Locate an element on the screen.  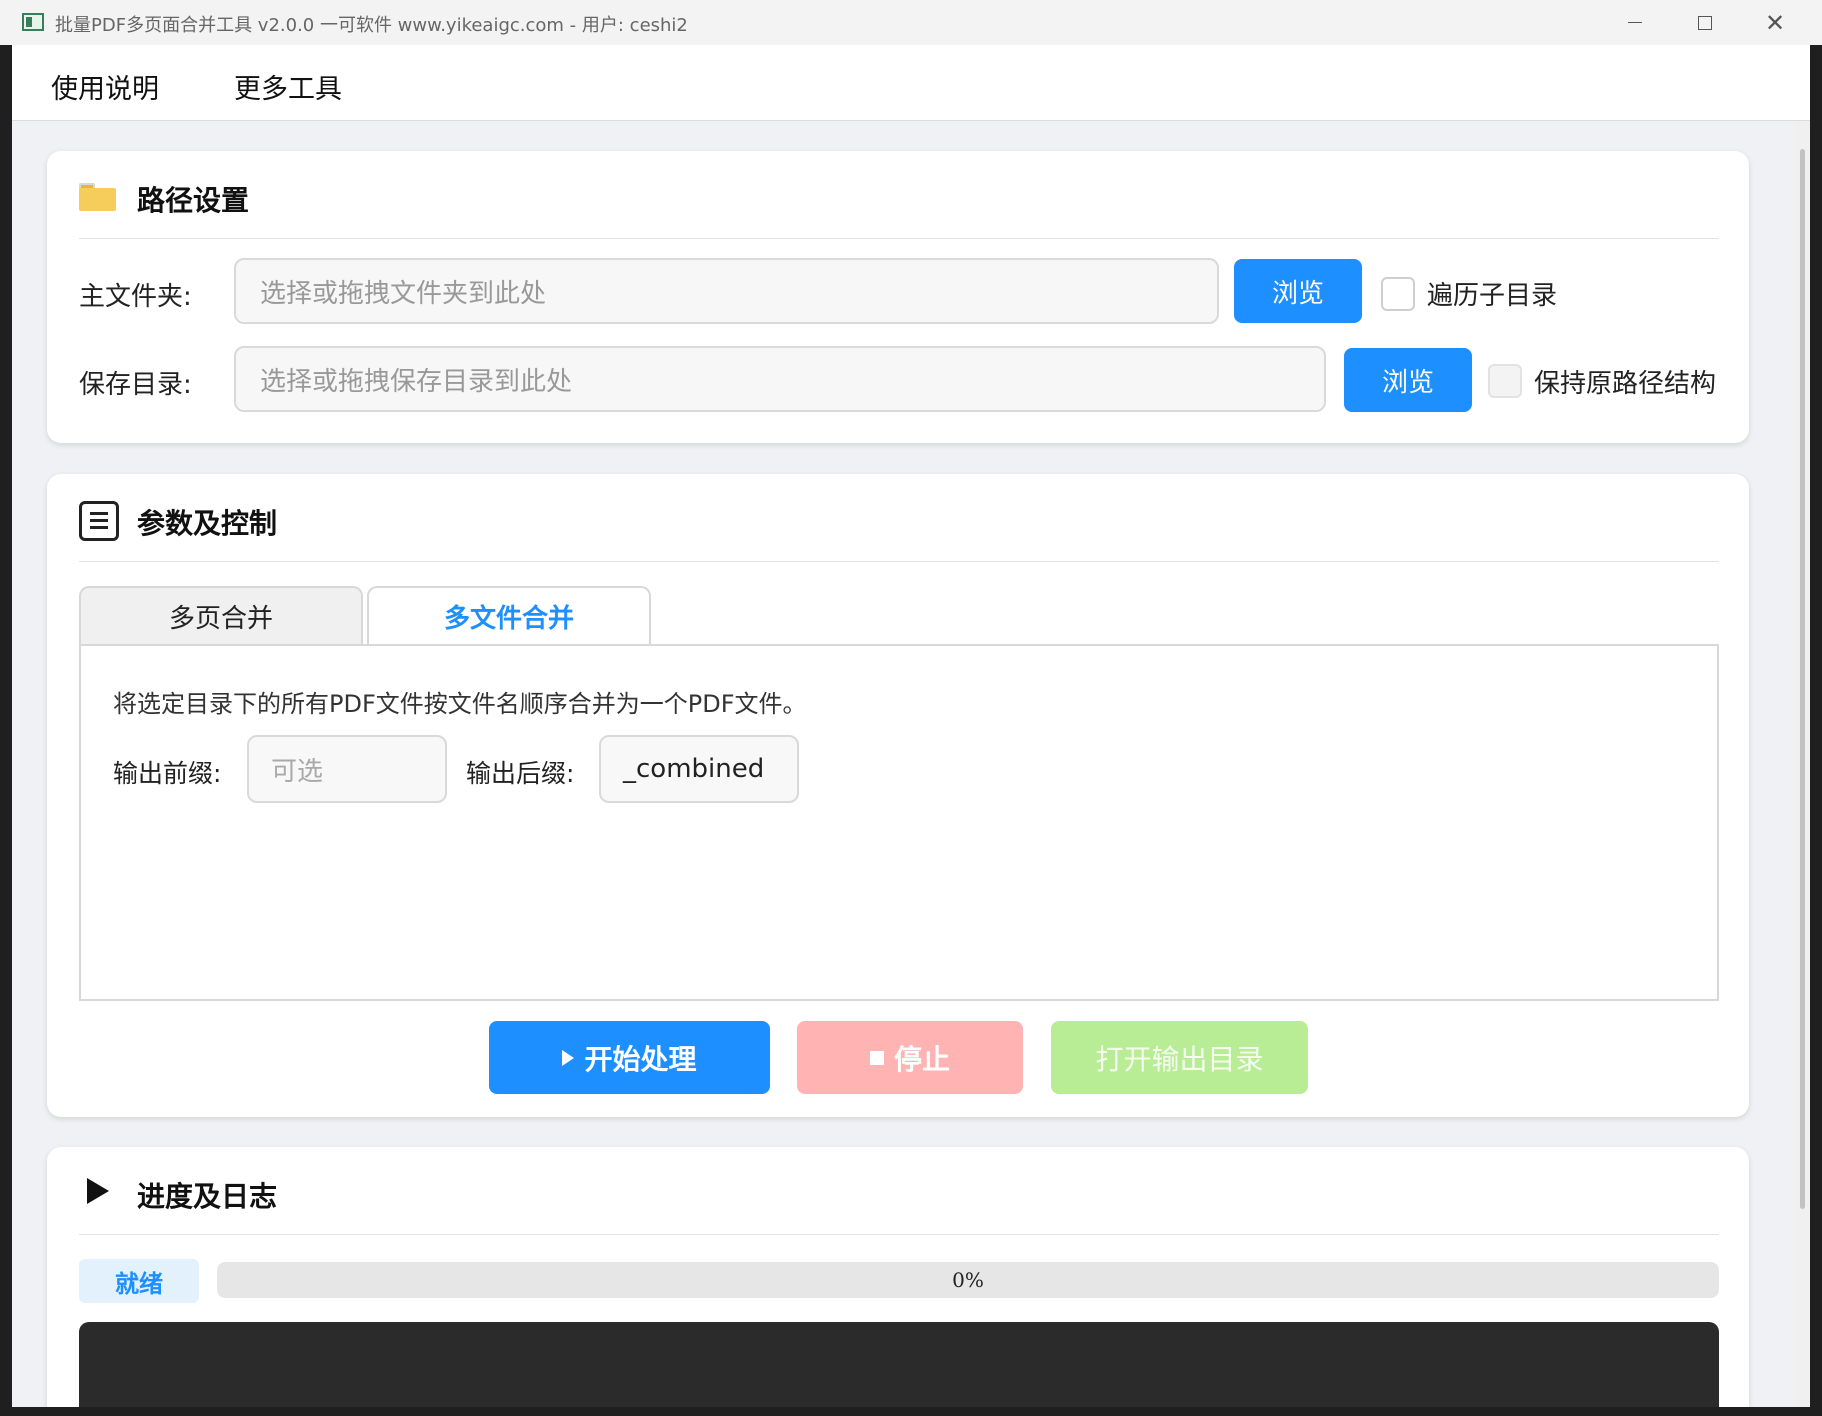
path-settings-title: 路径设置 is located at coordinates (193, 200).